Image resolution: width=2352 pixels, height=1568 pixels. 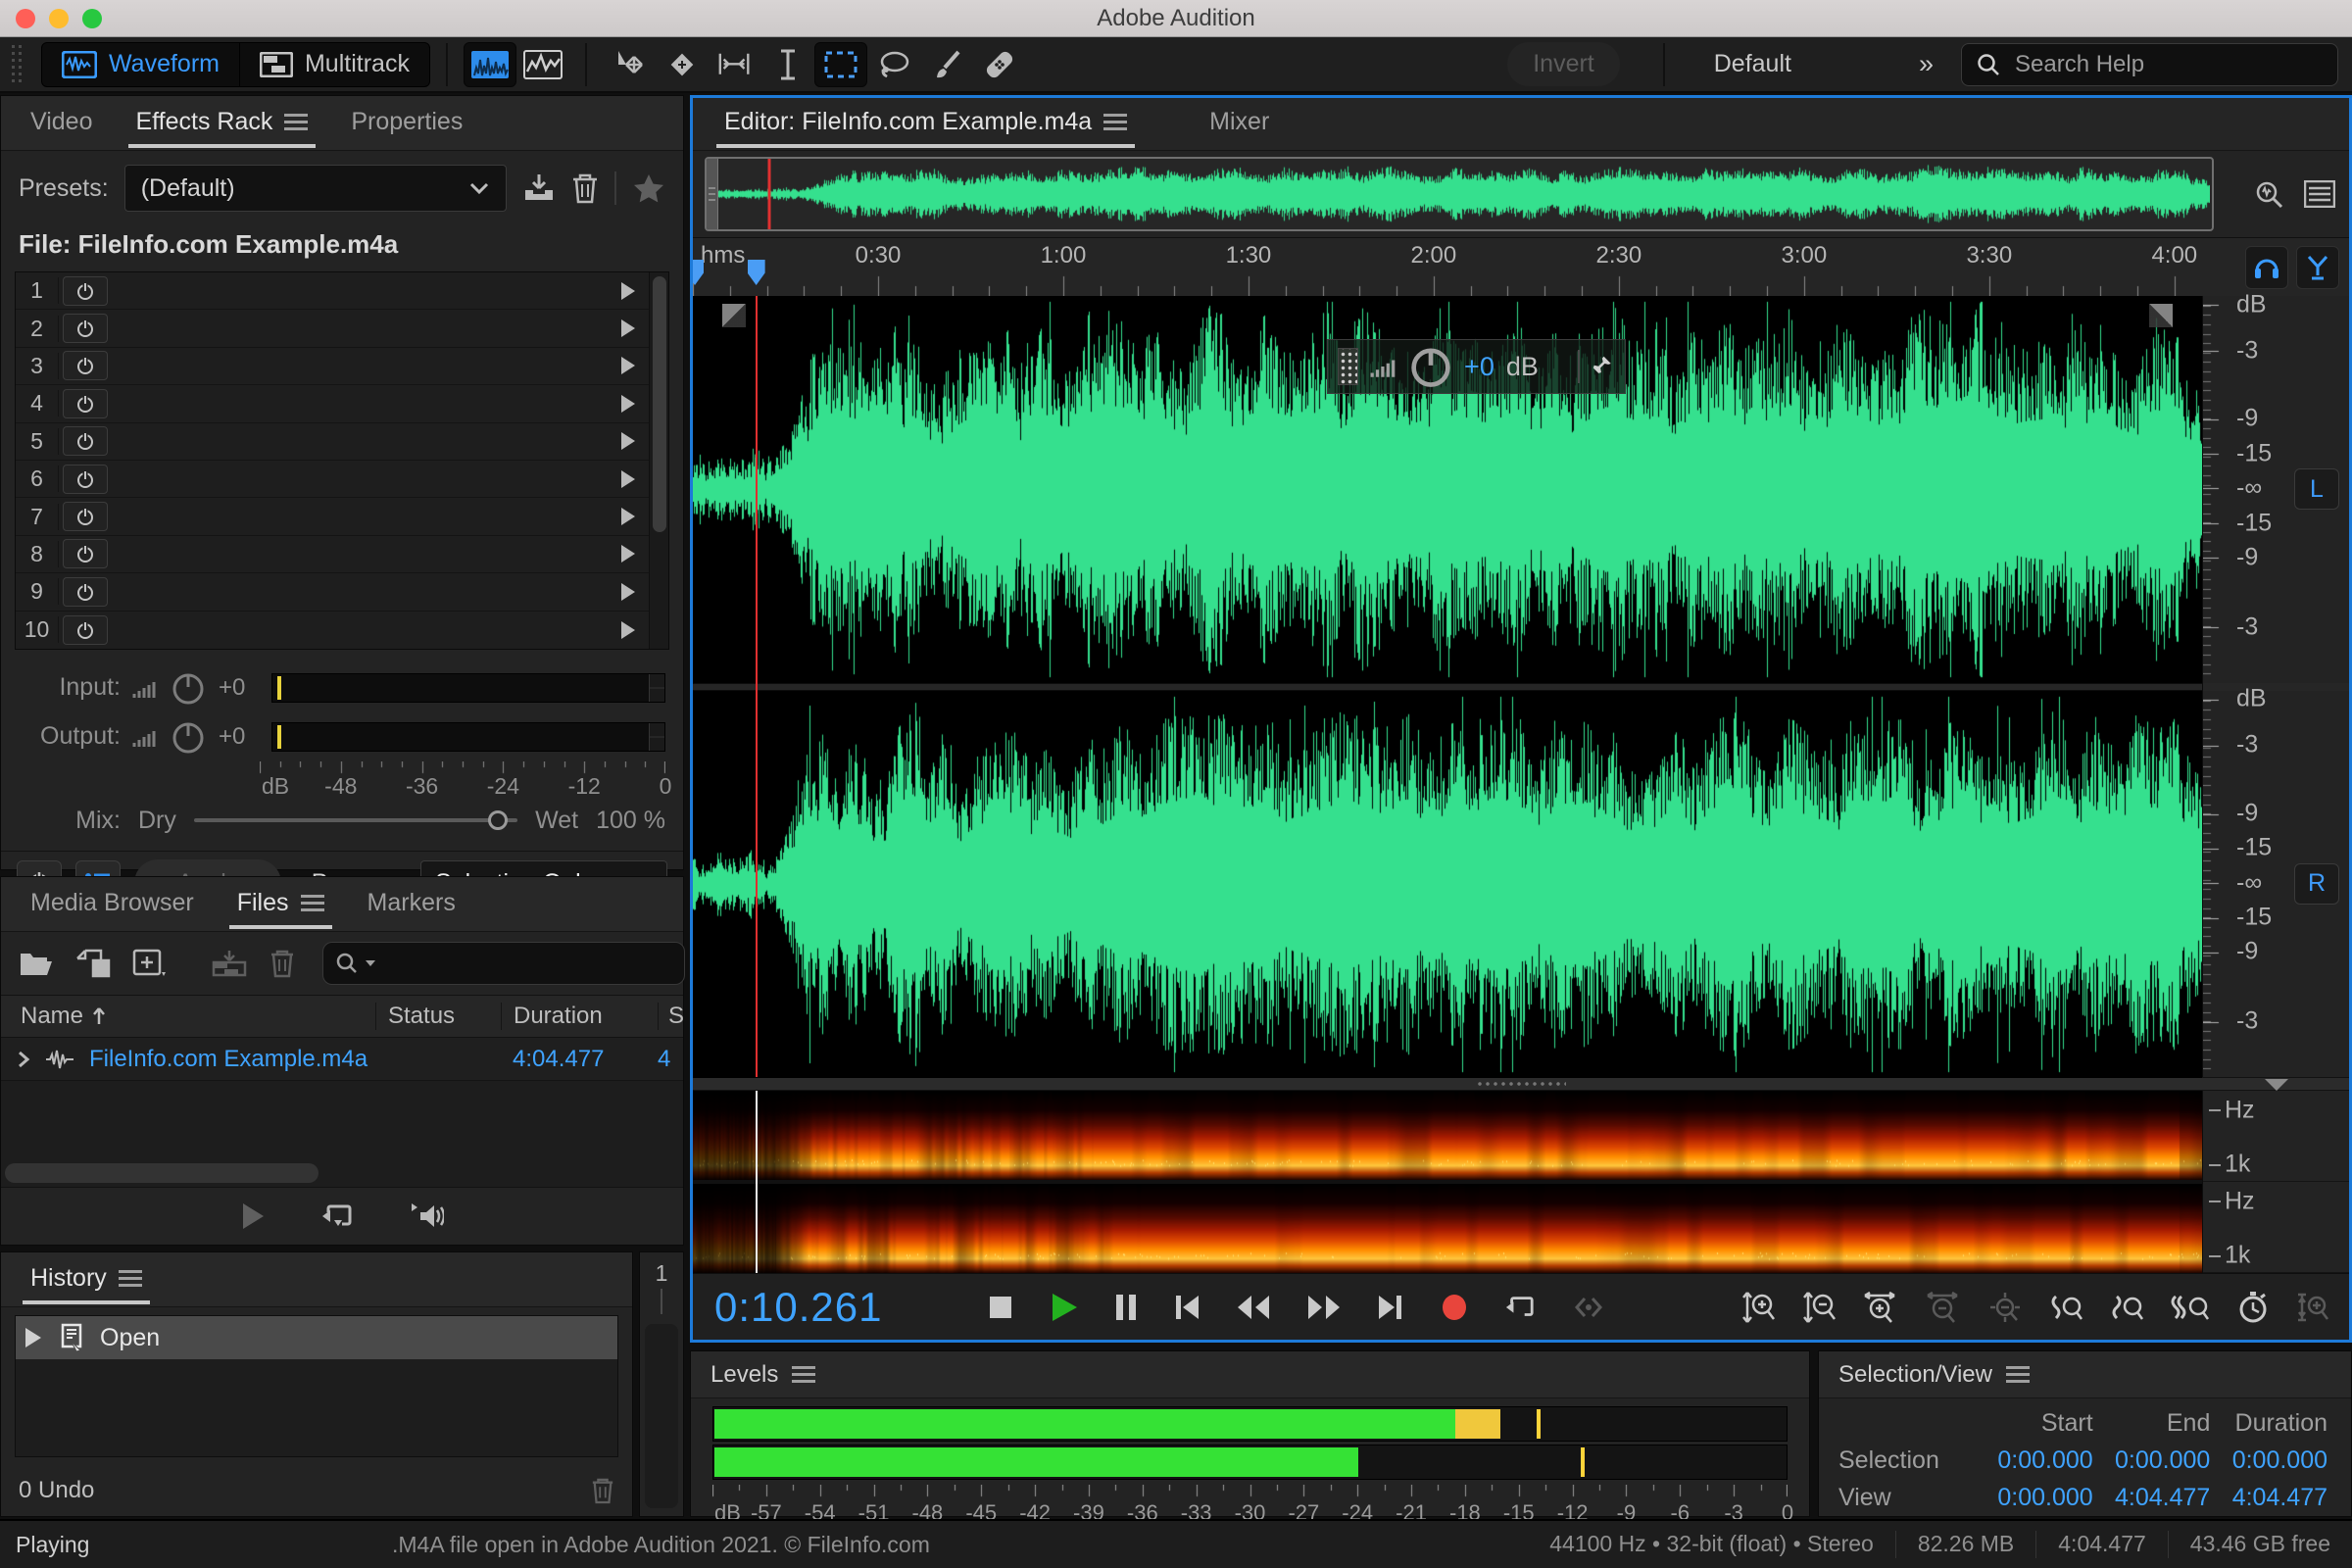 I want to click on stop-button, so click(x=1000, y=1307).